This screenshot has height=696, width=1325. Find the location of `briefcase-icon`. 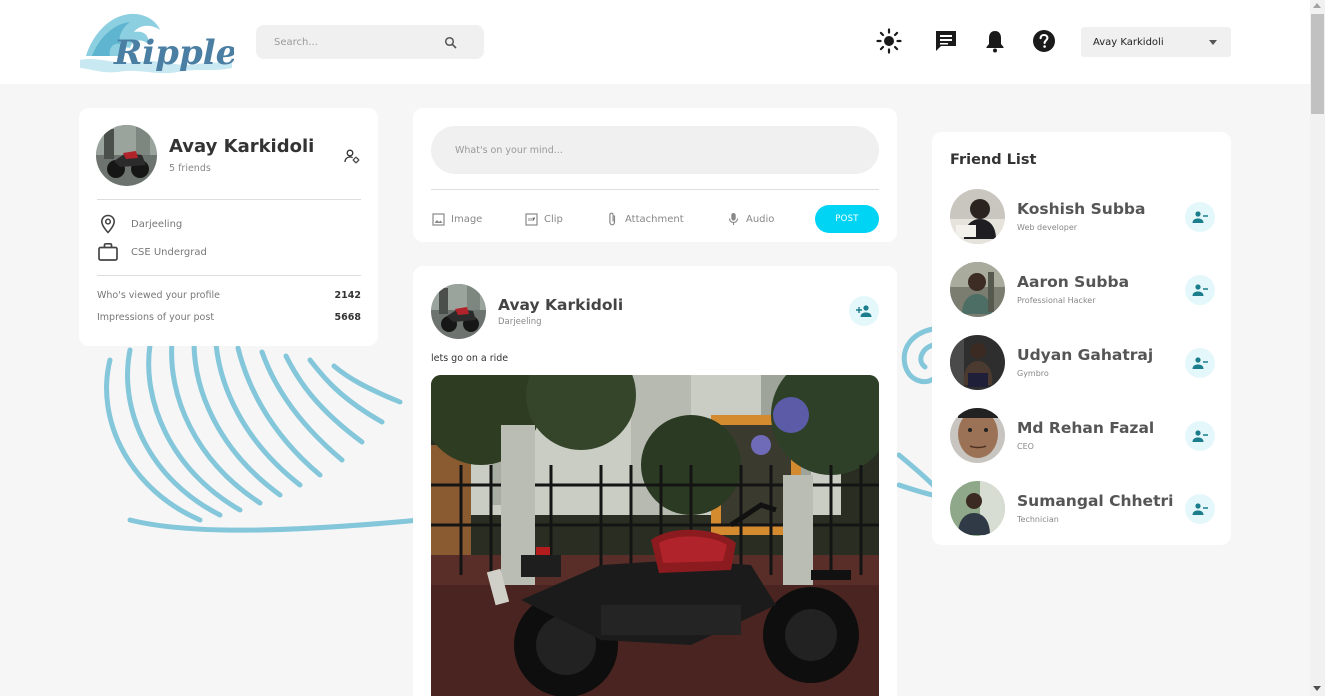

briefcase-icon is located at coordinates (108, 252).